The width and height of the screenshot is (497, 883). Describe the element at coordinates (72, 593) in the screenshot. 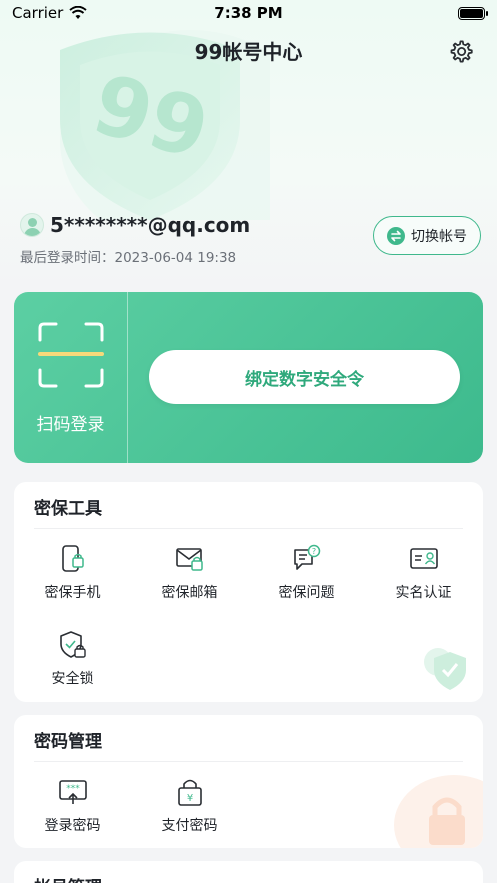

I see `tool-label: 密保手机` at that location.